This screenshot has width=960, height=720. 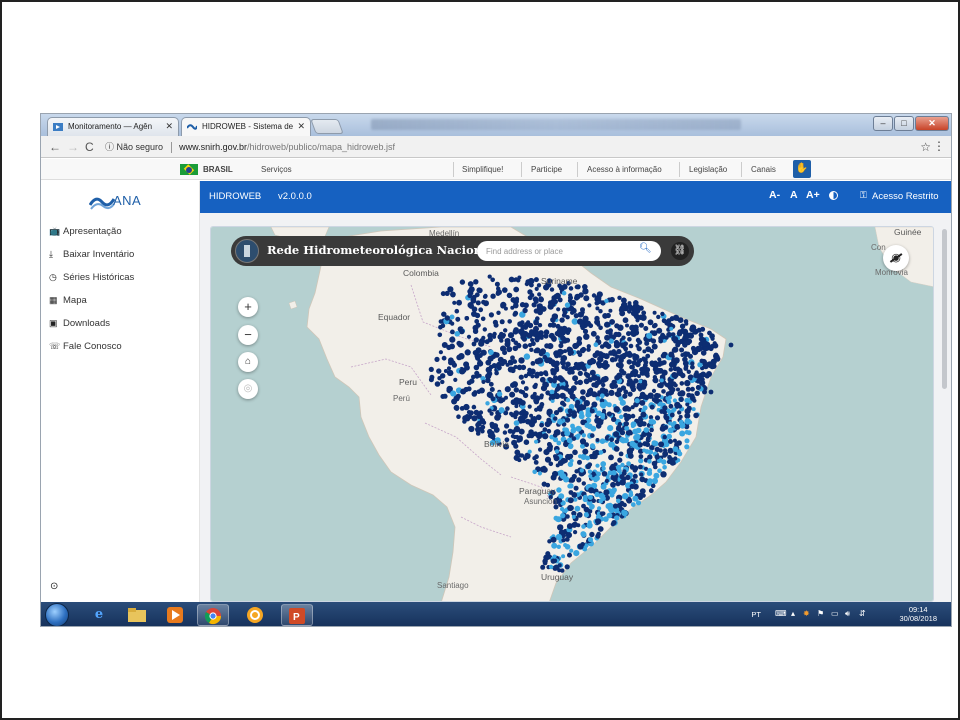 What do you see at coordinates (91, 254) in the screenshot?
I see `sidebar-item-baixar-inventario: ⤓ Baixar Inventário` at bounding box center [91, 254].